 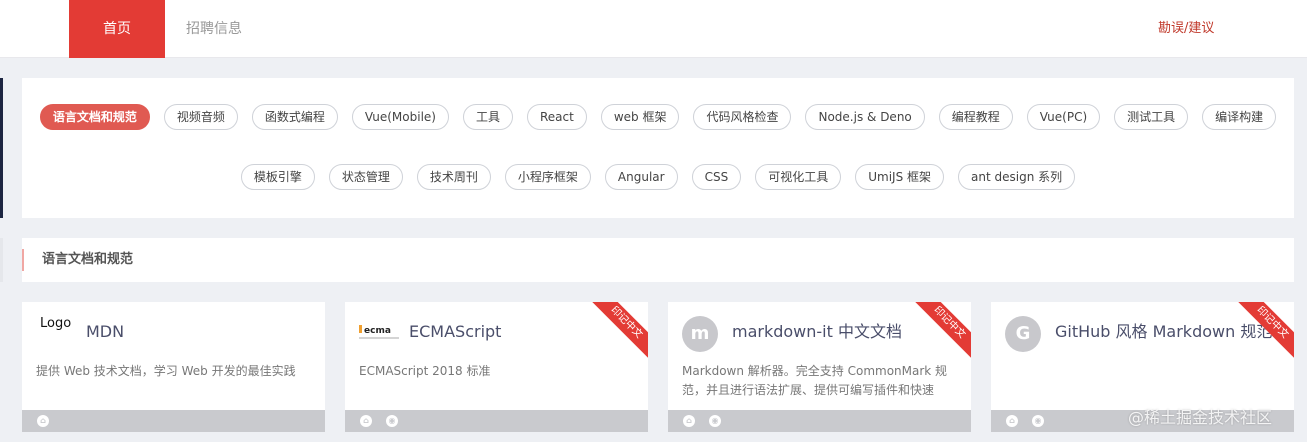 I want to click on category-tag: Vue(PC), so click(x=1063, y=117).